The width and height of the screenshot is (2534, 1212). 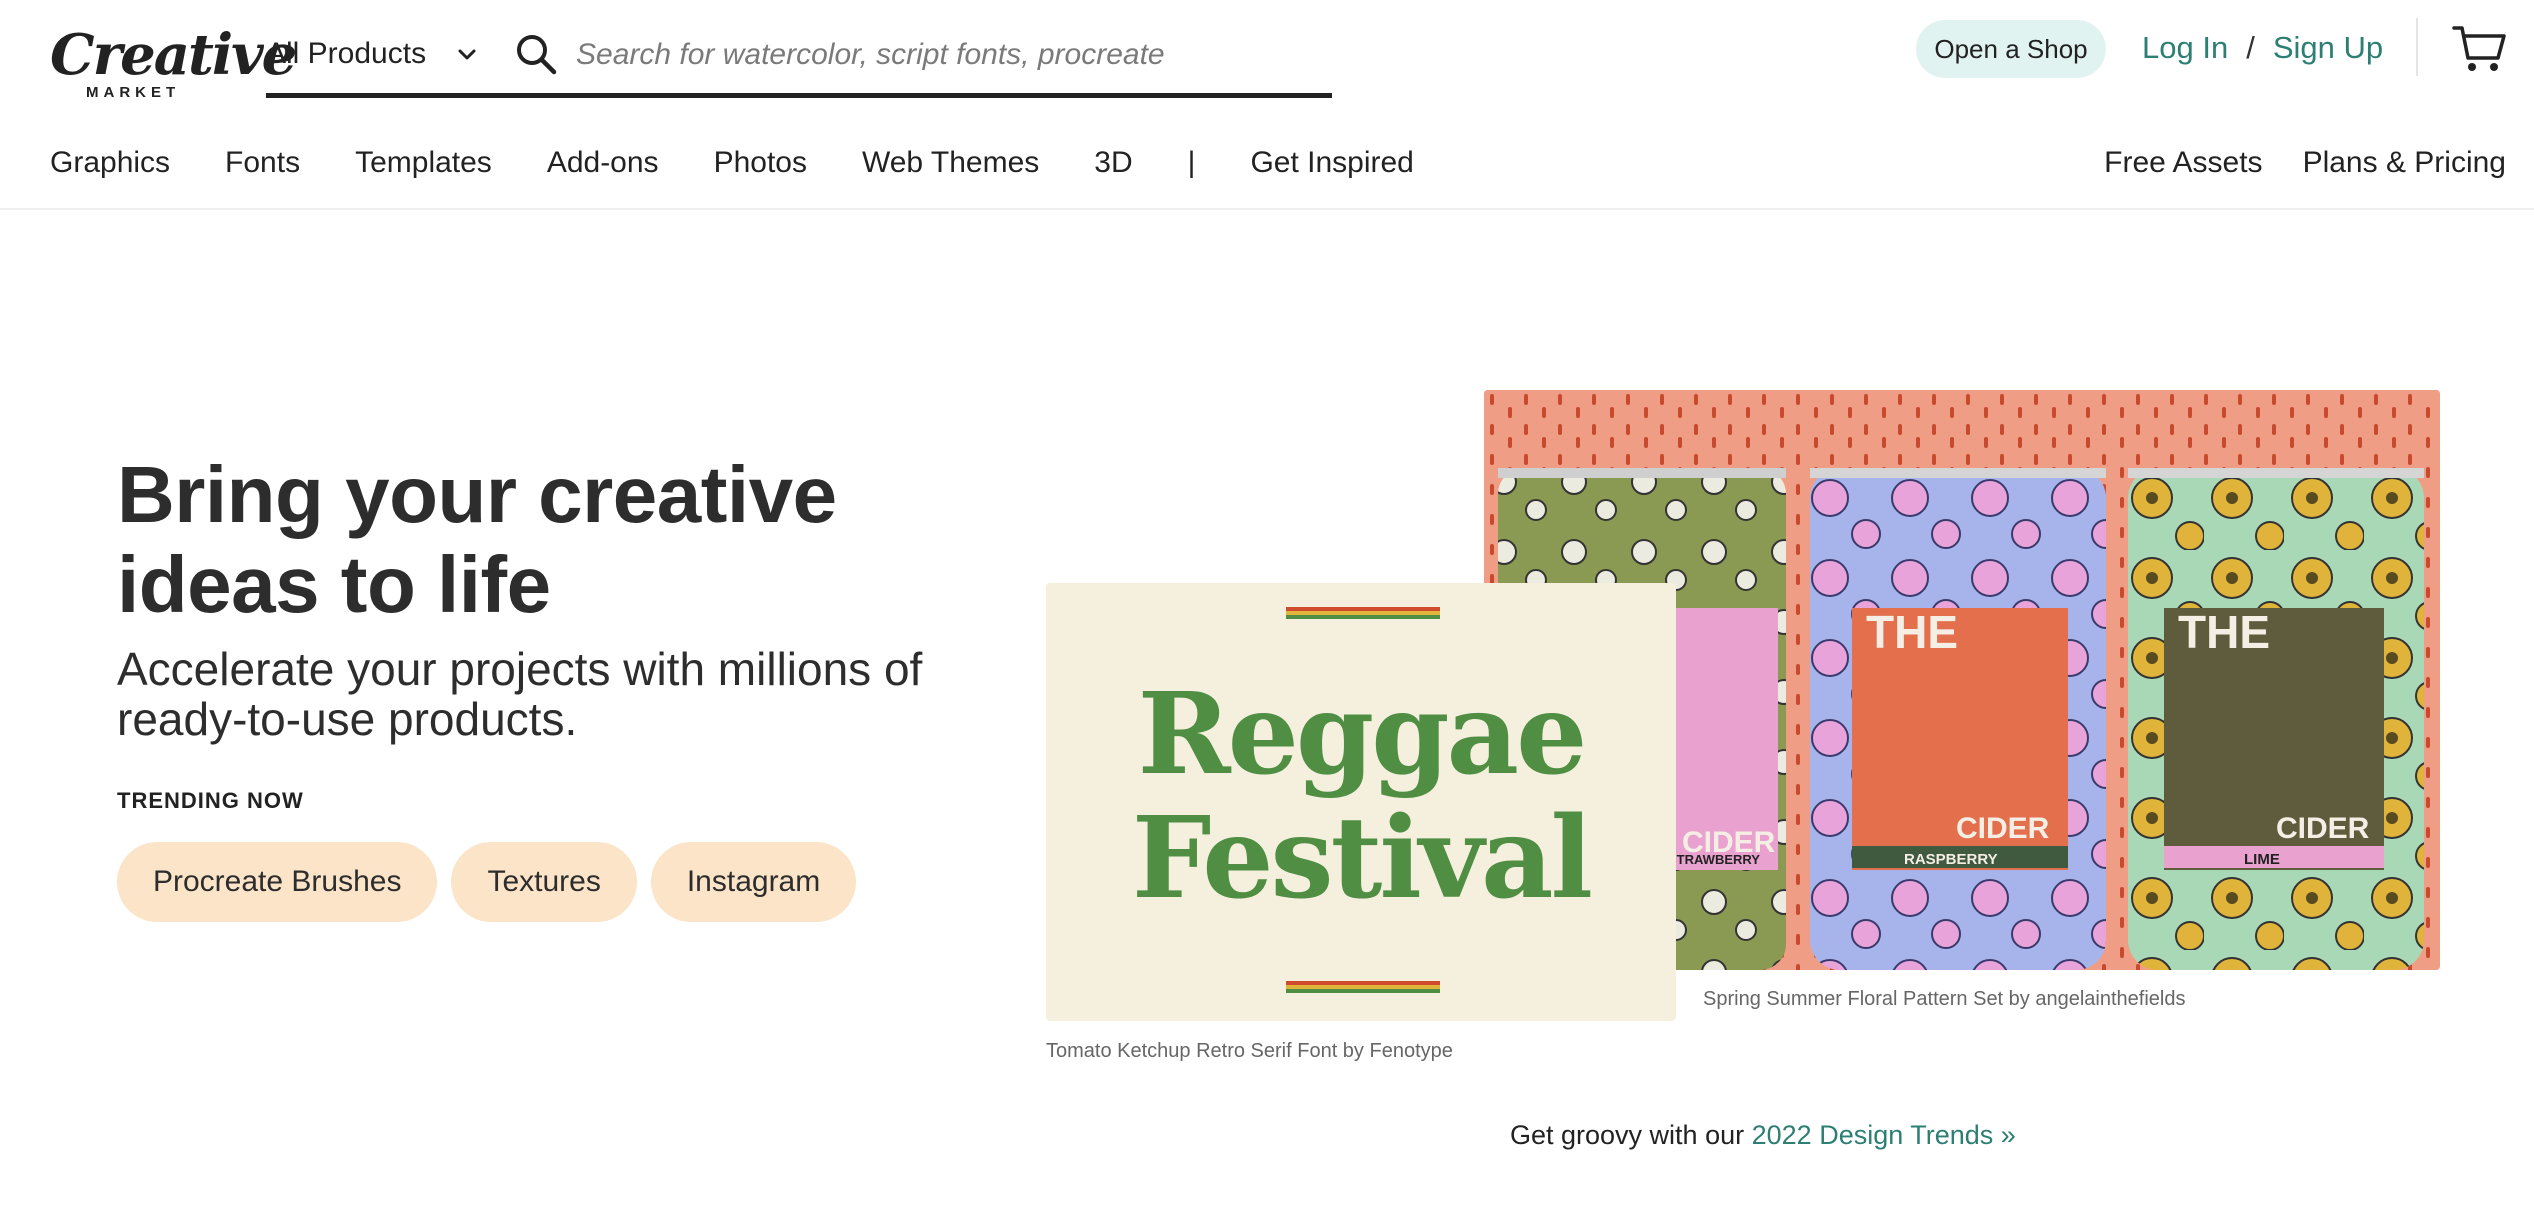 I want to click on chevron-down-icon, so click(x=467, y=54).